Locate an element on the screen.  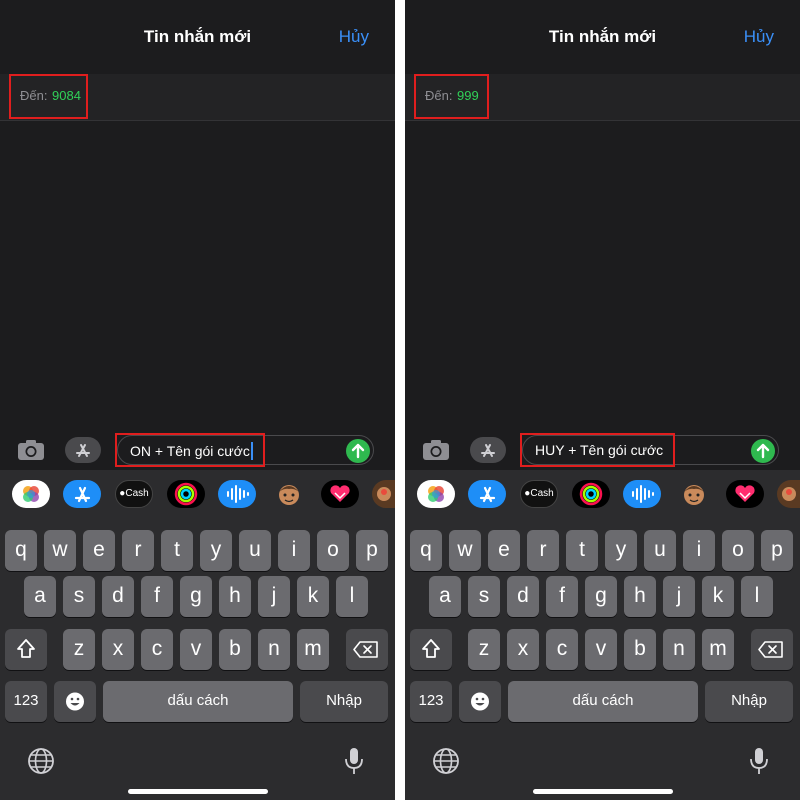
page-title: Tin nhắn mới is located at coordinates (197, 36).